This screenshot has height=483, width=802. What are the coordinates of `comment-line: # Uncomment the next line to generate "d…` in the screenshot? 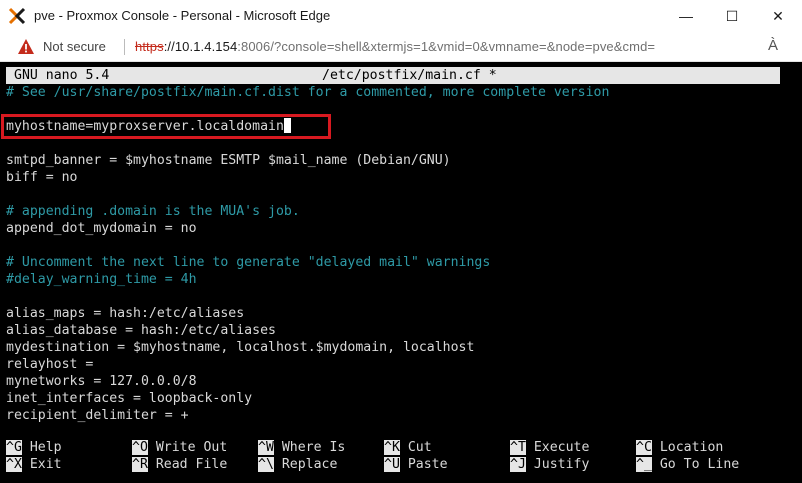 It's located at (248, 262).